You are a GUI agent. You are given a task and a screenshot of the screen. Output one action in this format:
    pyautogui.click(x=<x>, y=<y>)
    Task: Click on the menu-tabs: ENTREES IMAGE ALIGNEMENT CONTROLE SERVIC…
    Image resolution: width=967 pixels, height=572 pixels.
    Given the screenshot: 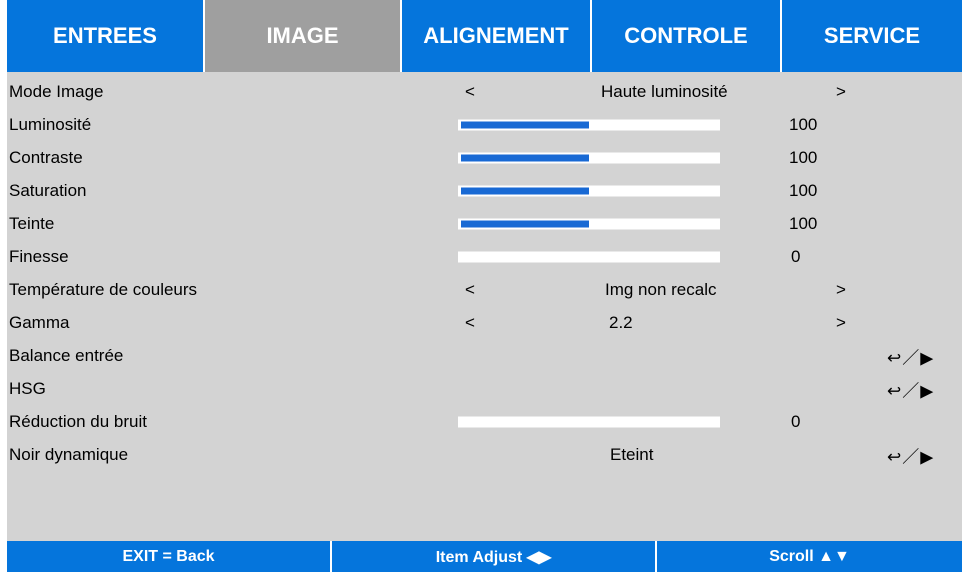 What is the action you would take?
    pyautogui.click(x=484, y=36)
    